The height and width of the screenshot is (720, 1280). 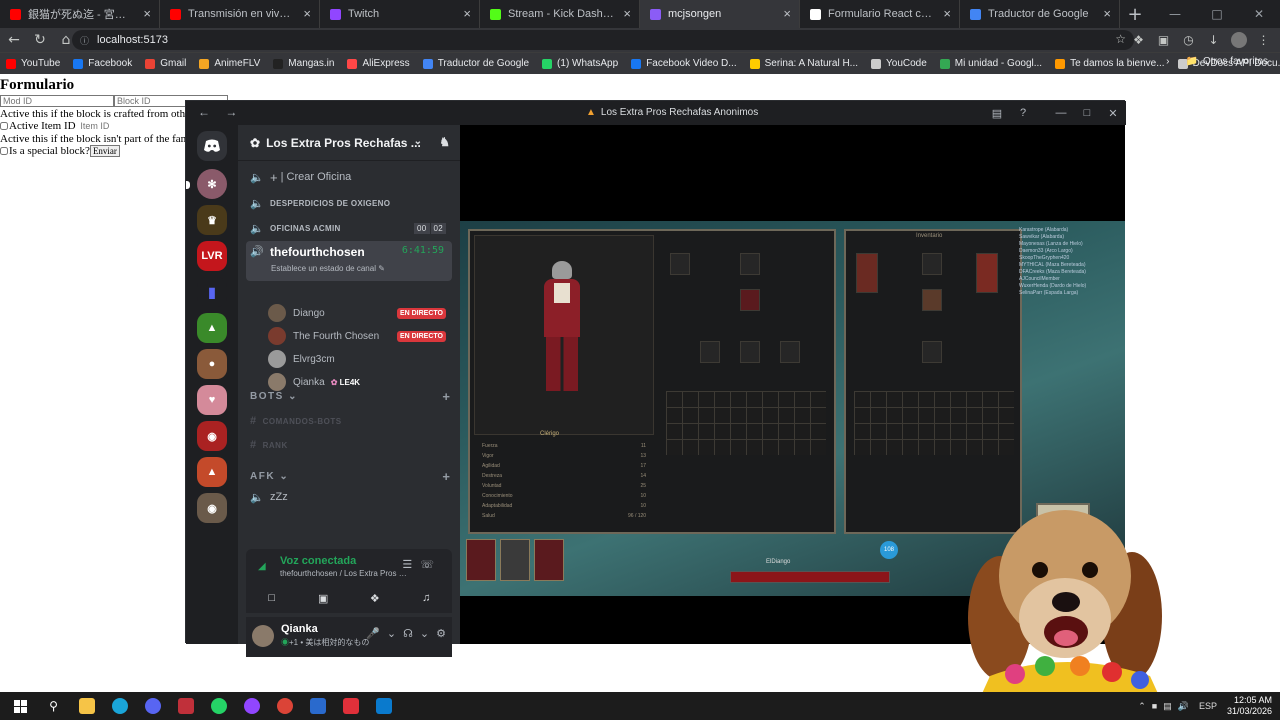 What do you see at coordinates (359, 336) in the screenshot?
I see `voice-user: The Fourth Chosen EN DIRECTO` at bounding box center [359, 336].